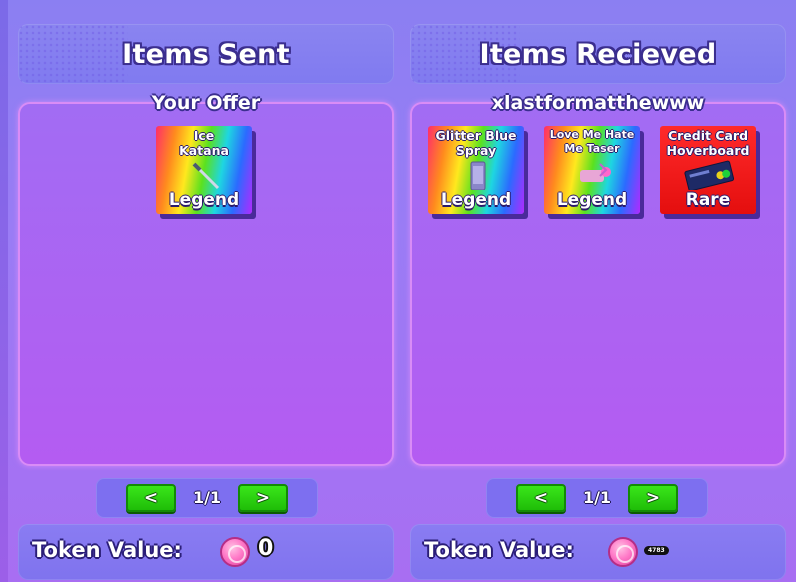  I want to click on item-name: Ice Katana, so click(204, 143).